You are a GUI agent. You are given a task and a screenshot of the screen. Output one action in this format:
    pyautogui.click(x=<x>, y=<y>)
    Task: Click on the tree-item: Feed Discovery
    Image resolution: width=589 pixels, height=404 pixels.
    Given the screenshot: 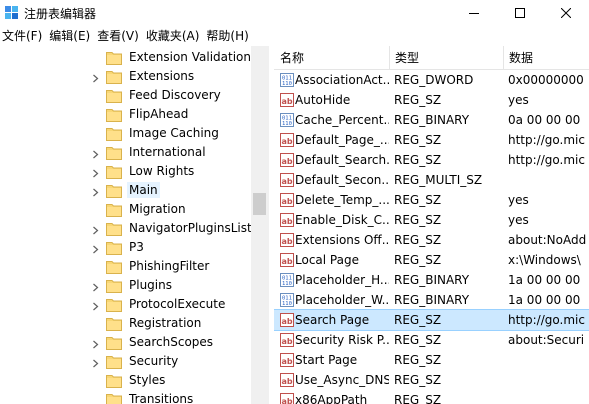 What is the action you would take?
    pyautogui.click(x=125, y=95)
    